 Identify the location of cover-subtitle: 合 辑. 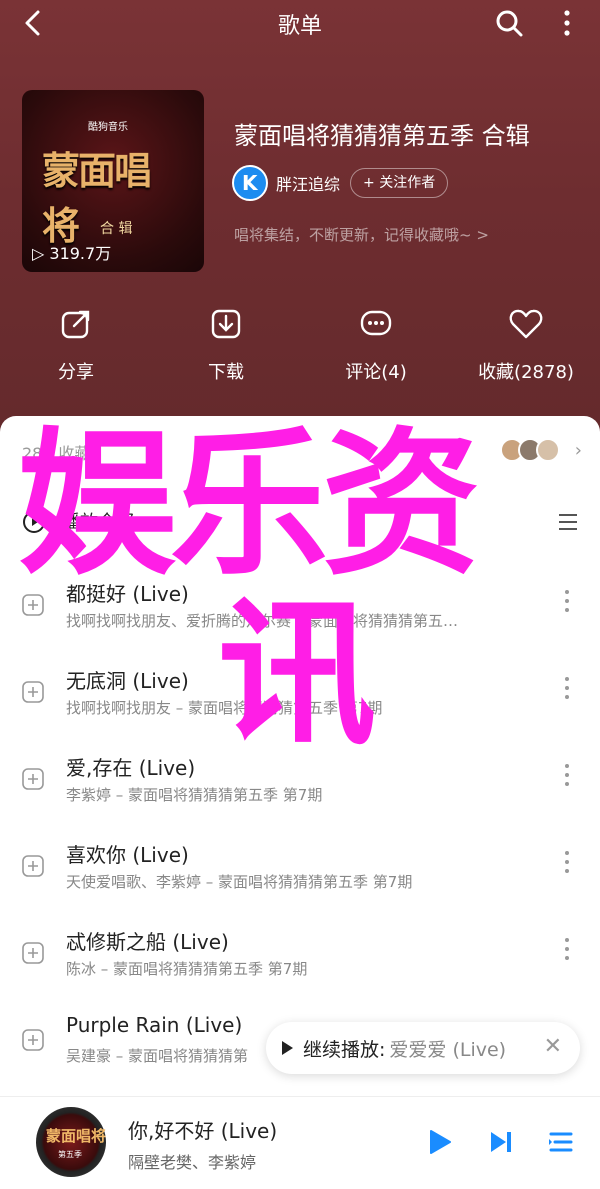
(116, 229).